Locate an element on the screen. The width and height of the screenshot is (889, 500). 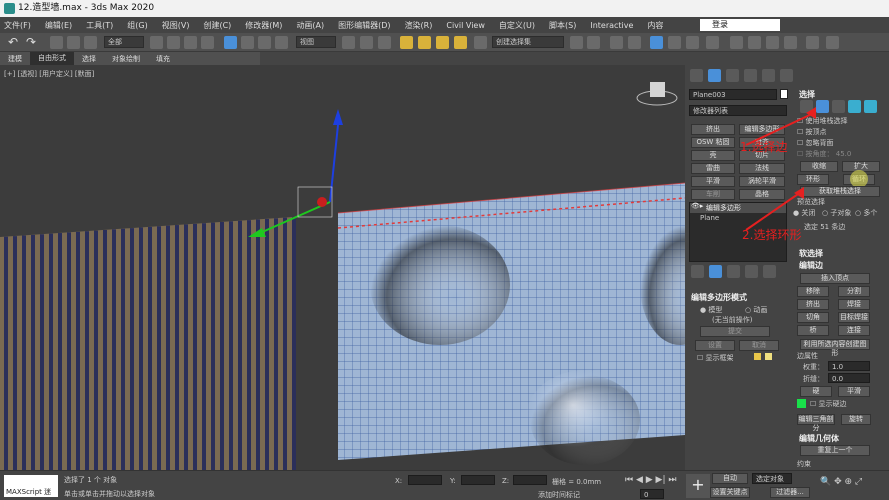
select-manipulate-icon is located at coordinates (366, 42).